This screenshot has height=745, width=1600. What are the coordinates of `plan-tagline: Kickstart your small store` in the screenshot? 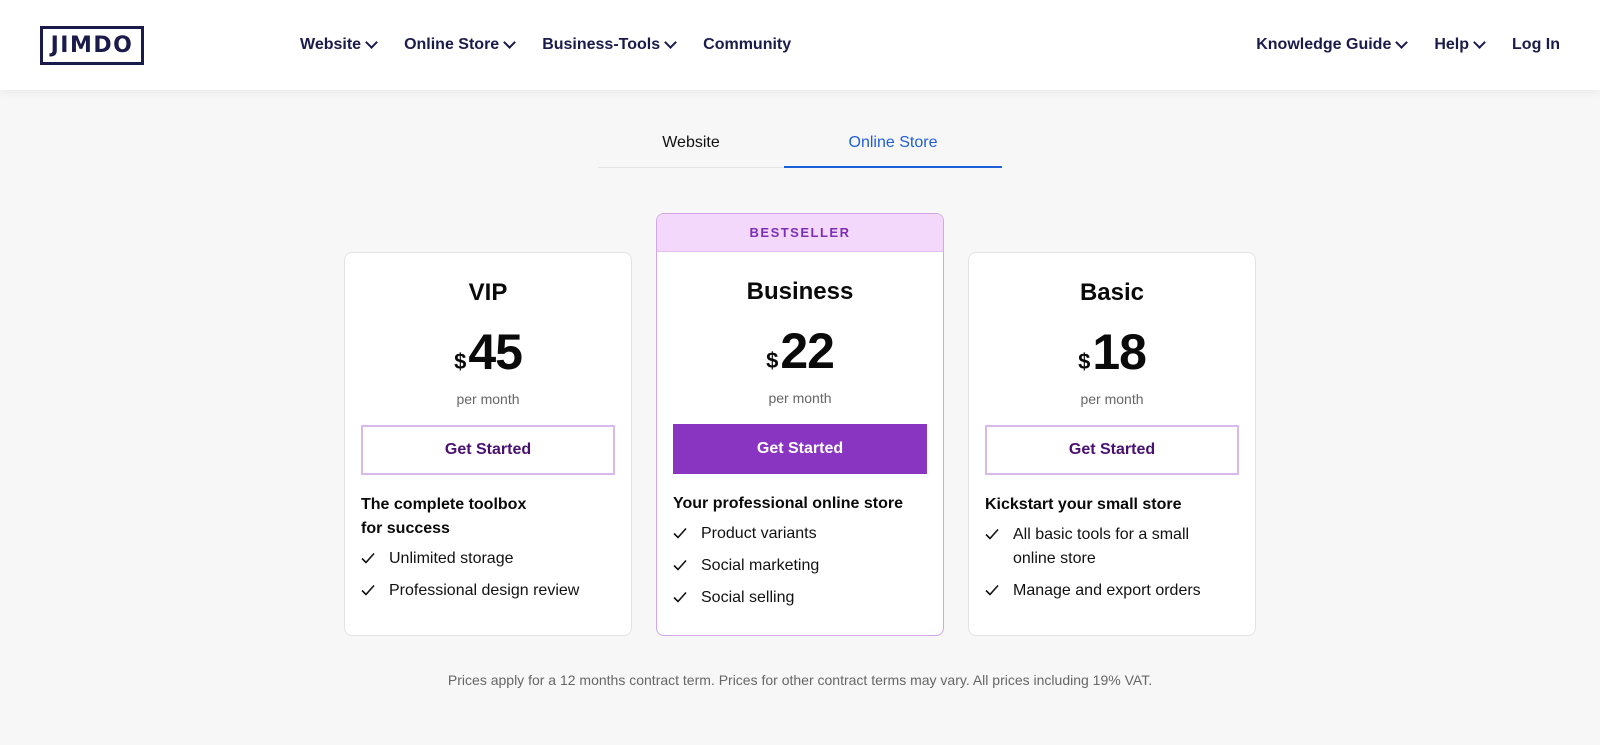 It's located at (1083, 504).